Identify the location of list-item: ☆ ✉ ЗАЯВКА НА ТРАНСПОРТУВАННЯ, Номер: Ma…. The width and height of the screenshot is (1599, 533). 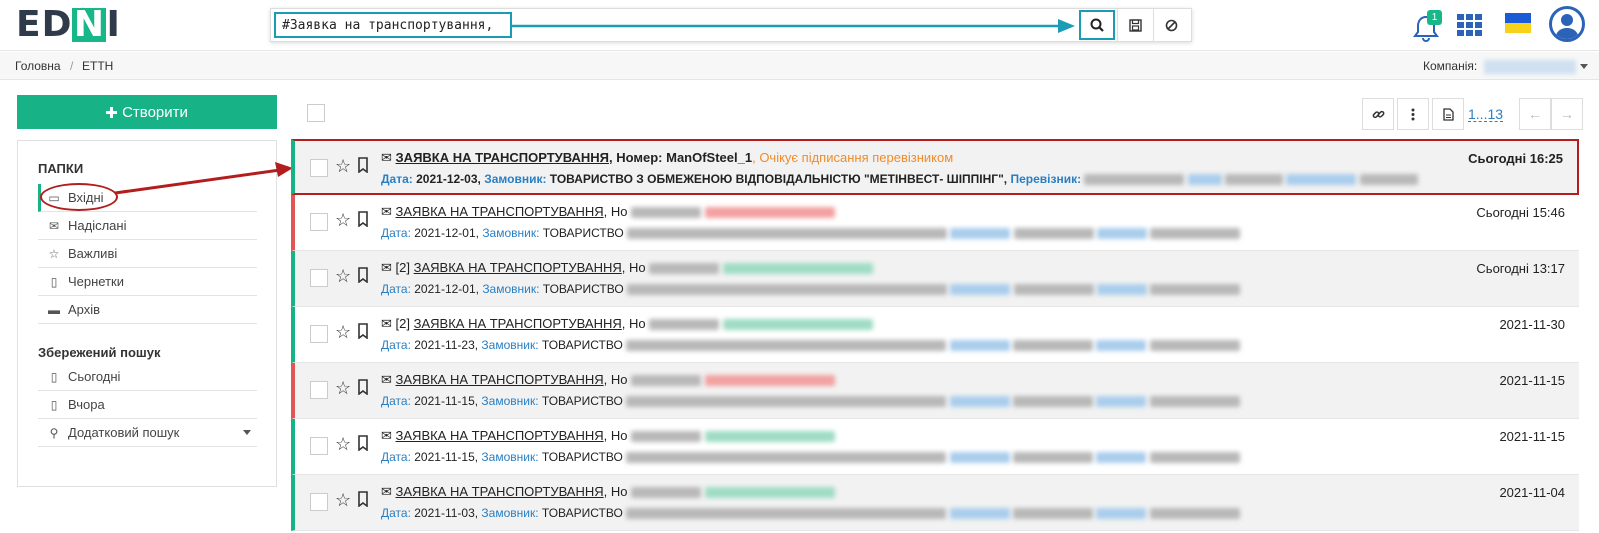
(935, 167).